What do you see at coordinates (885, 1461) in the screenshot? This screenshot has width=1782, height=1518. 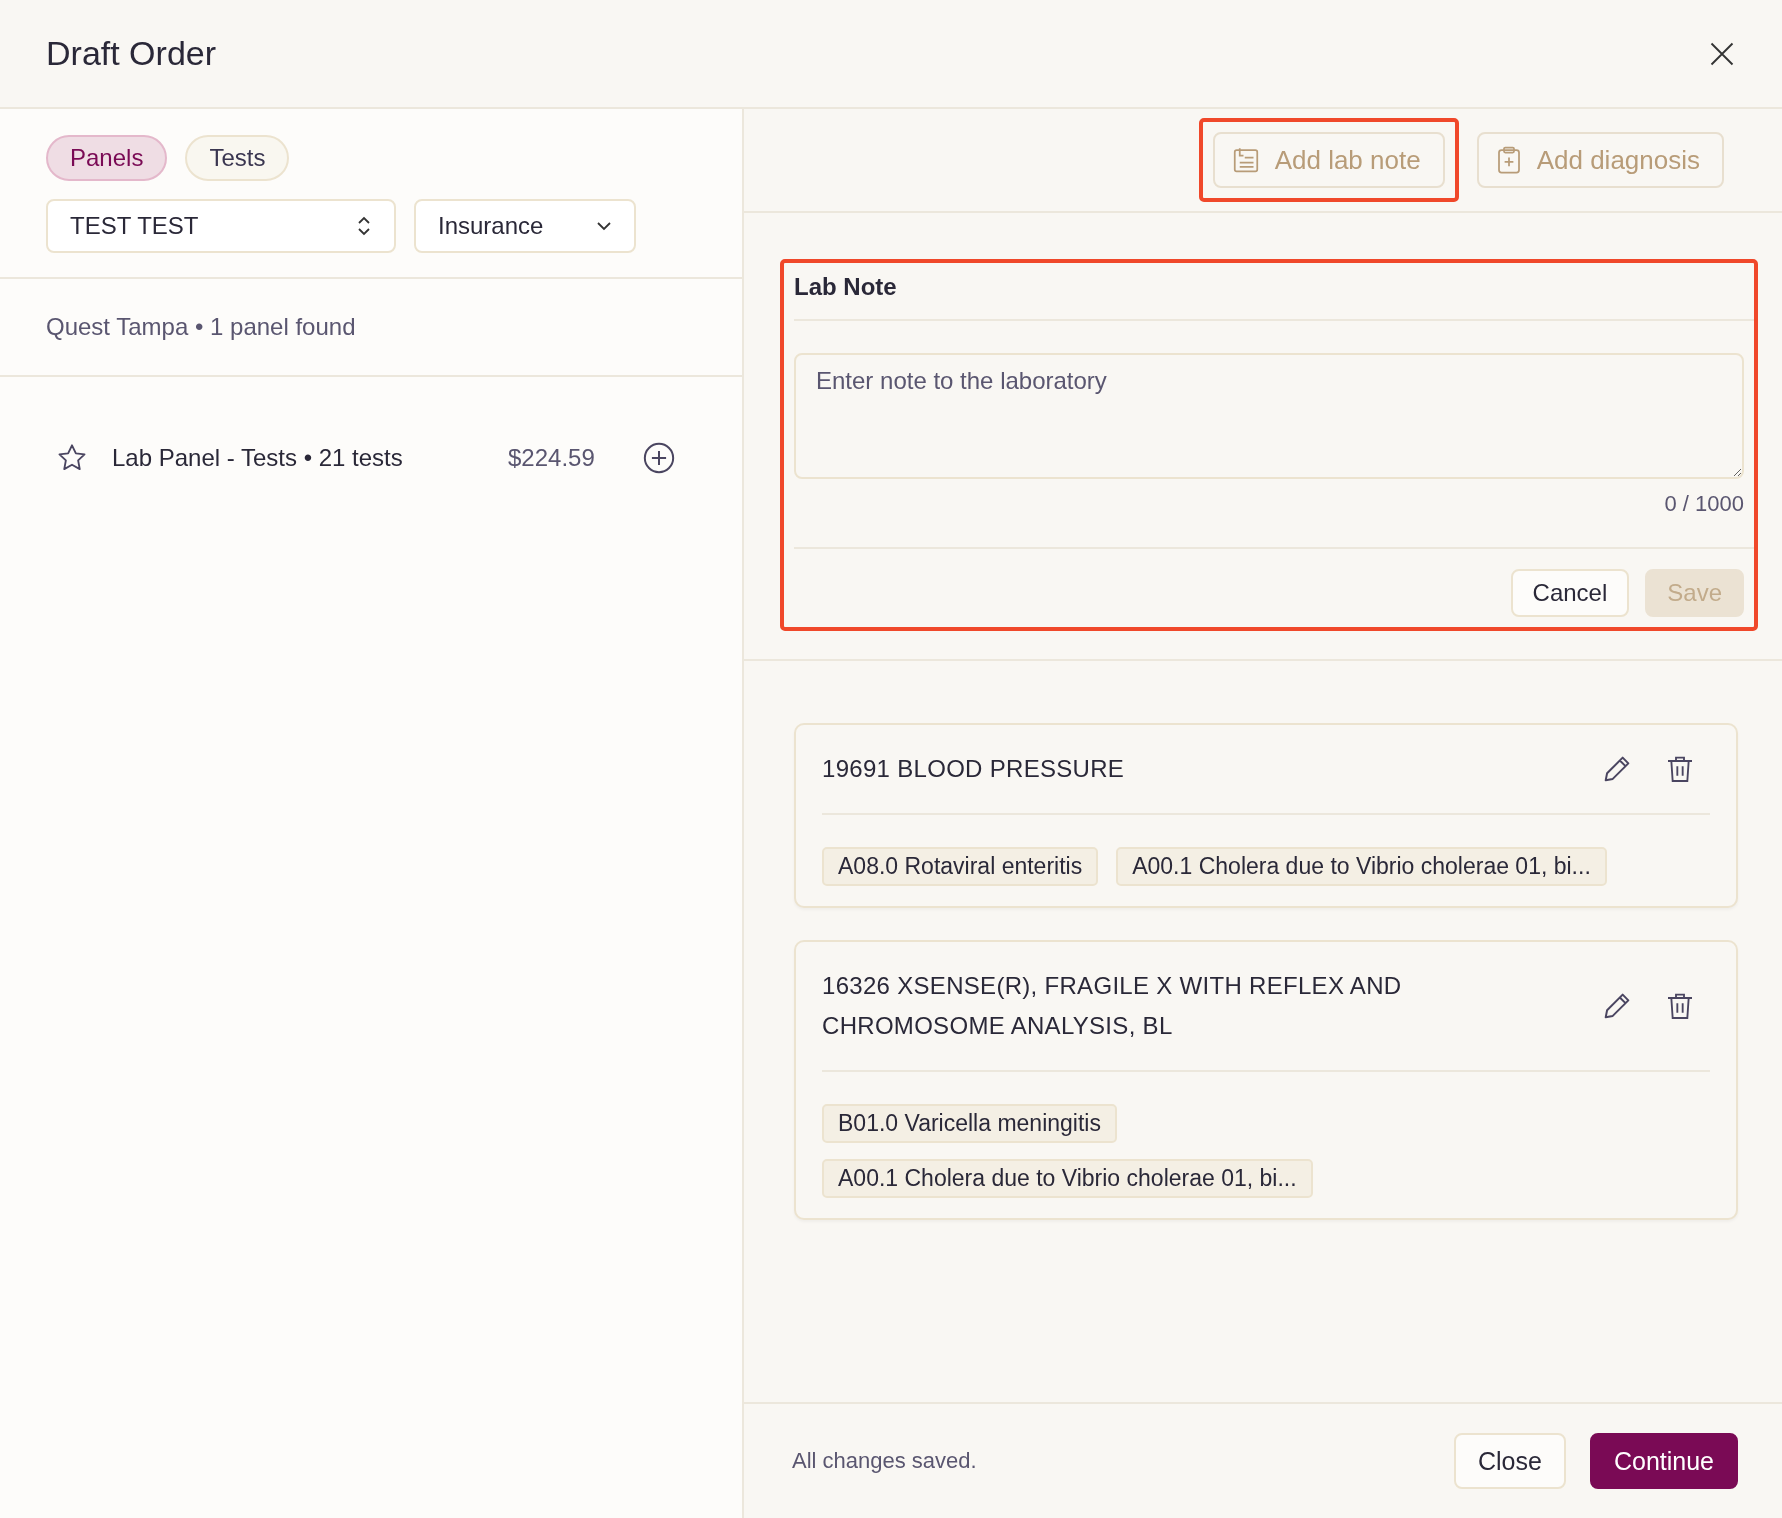 I see `save-status: All changes saved.` at bounding box center [885, 1461].